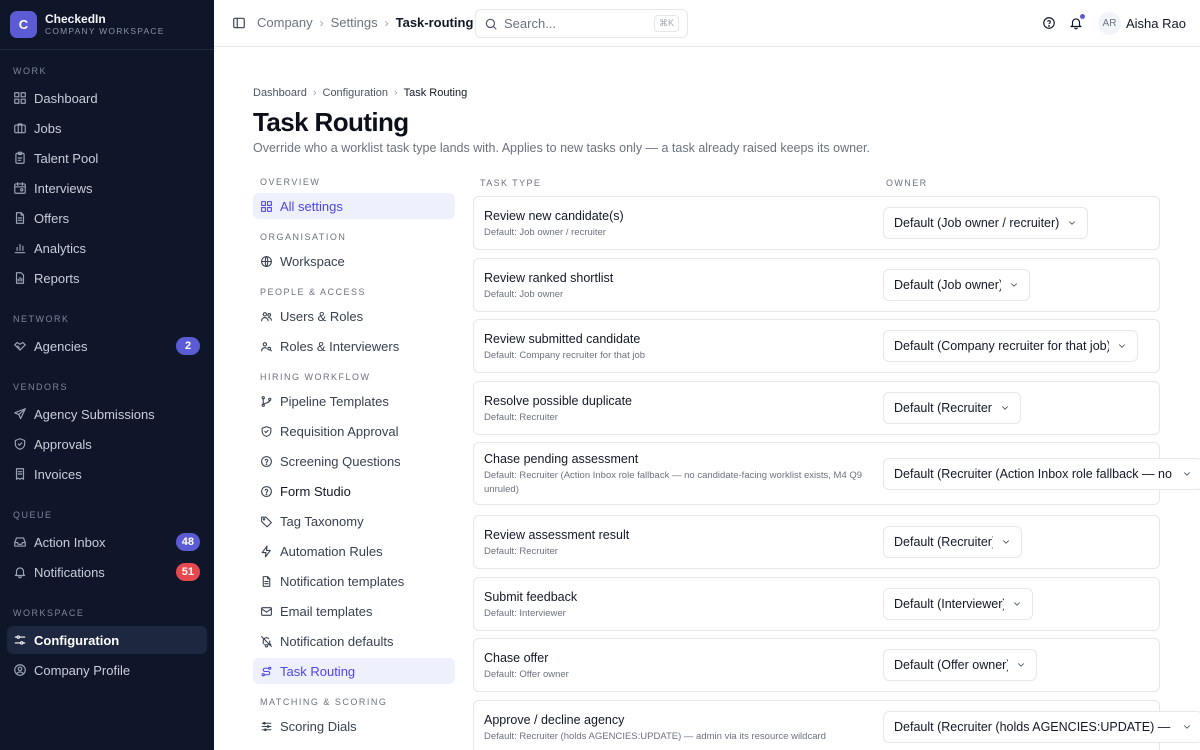  Describe the element at coordinates (491, 24) in the screenshot. I see `search-icon` at that location.